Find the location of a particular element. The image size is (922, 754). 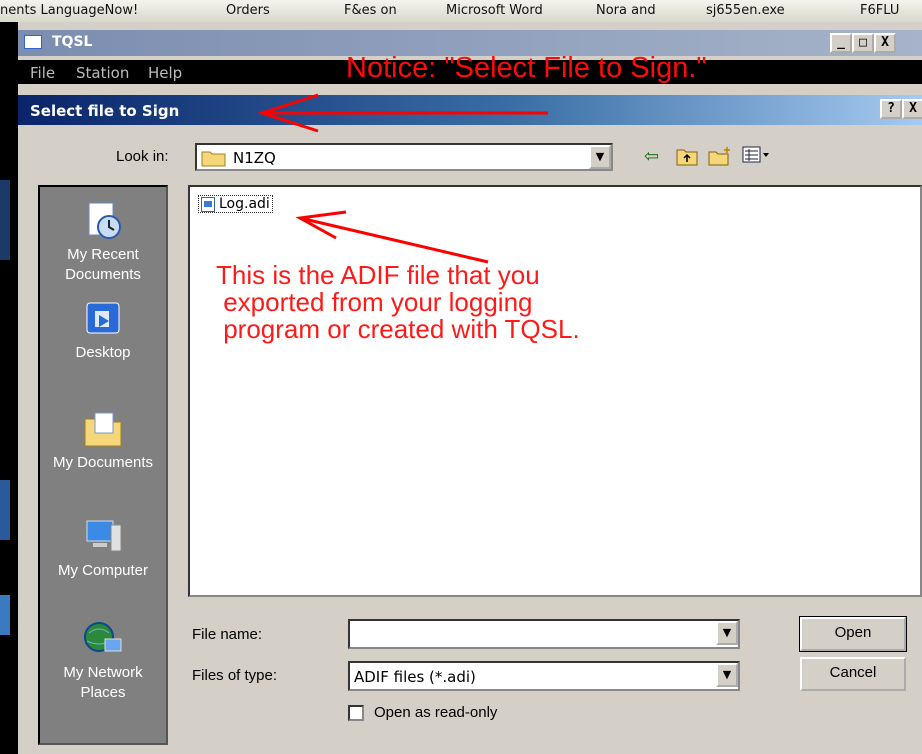

taskbar-item: Orders is located at coordinates (248, 10).